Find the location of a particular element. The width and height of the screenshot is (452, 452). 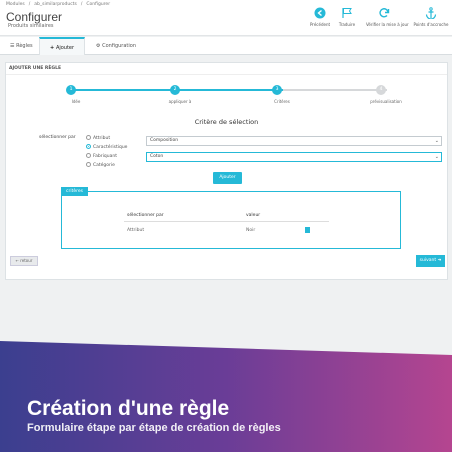

feature-select: Composition ⌄ is located at coordinates (294, 141).